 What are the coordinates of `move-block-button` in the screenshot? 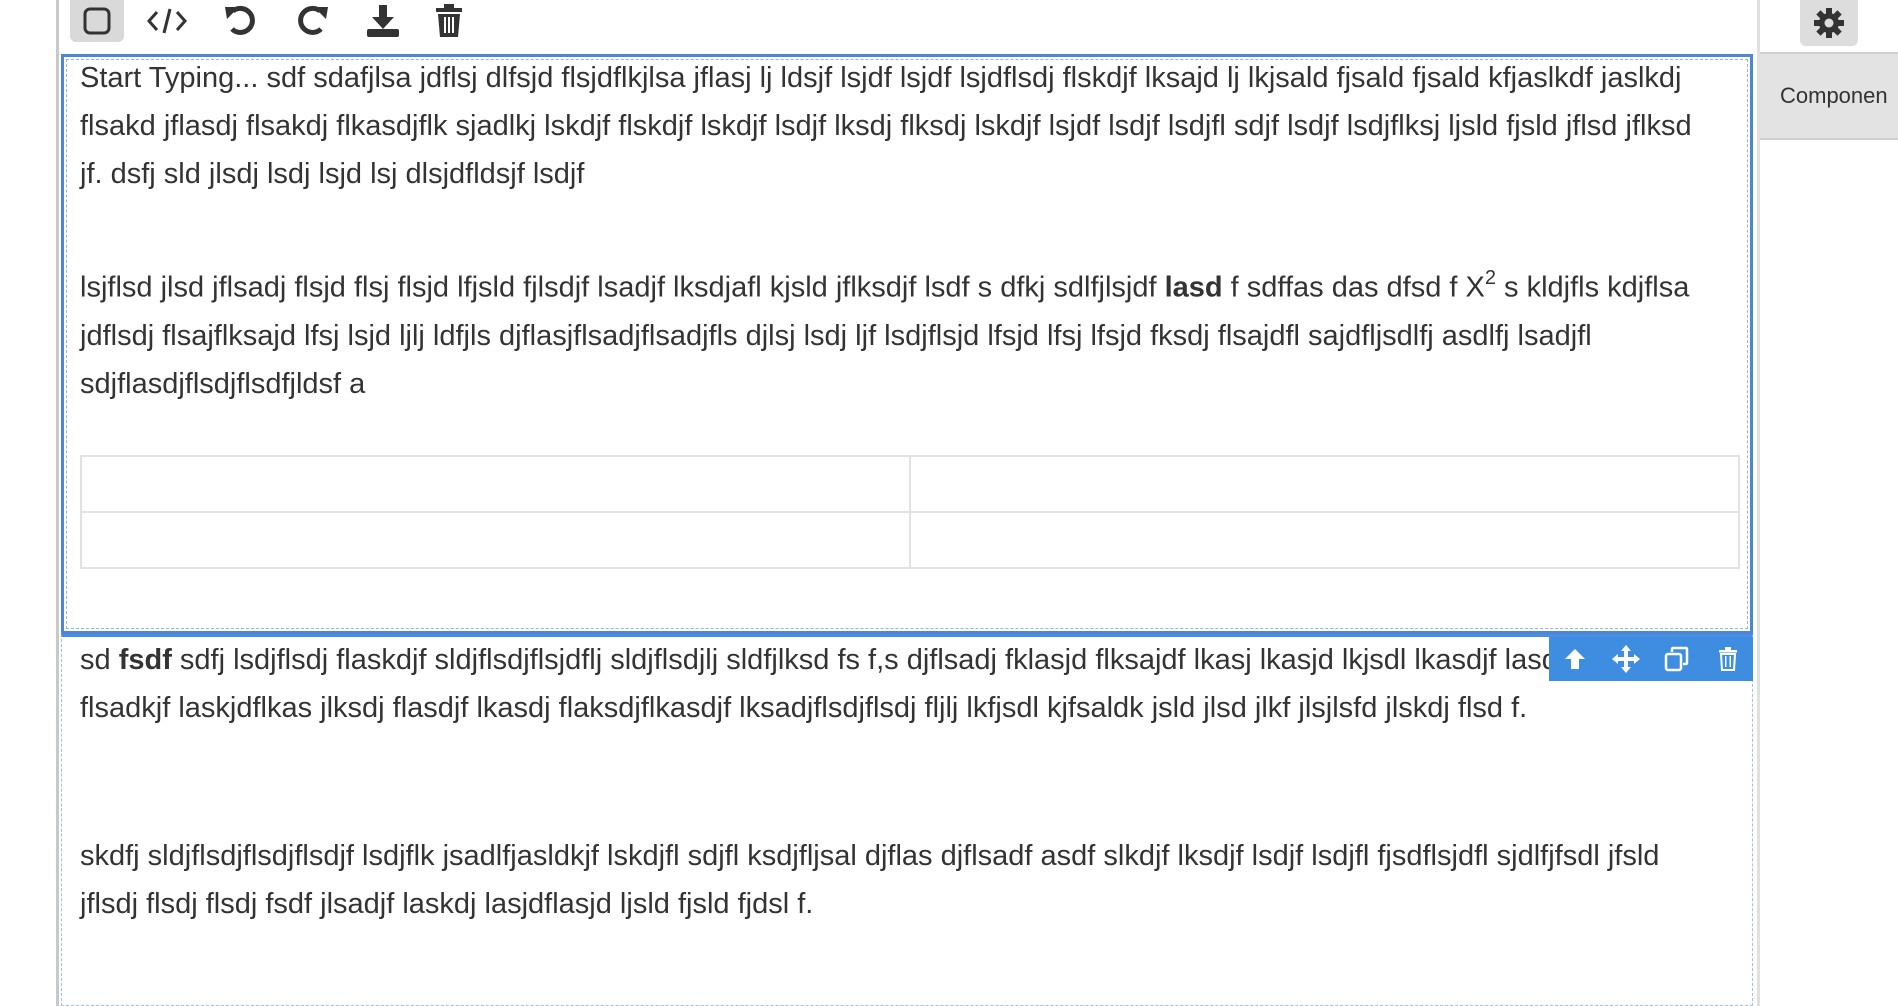 It's located at (1626, 659).